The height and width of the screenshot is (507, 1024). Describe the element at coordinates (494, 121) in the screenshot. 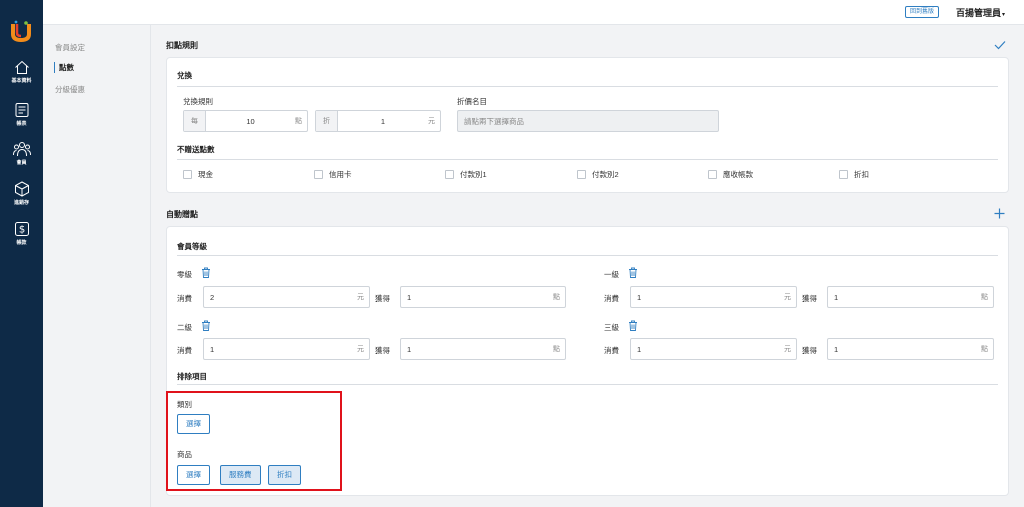

I see `discount-name-placeholder: 請點兩下選擇商品` at that location.